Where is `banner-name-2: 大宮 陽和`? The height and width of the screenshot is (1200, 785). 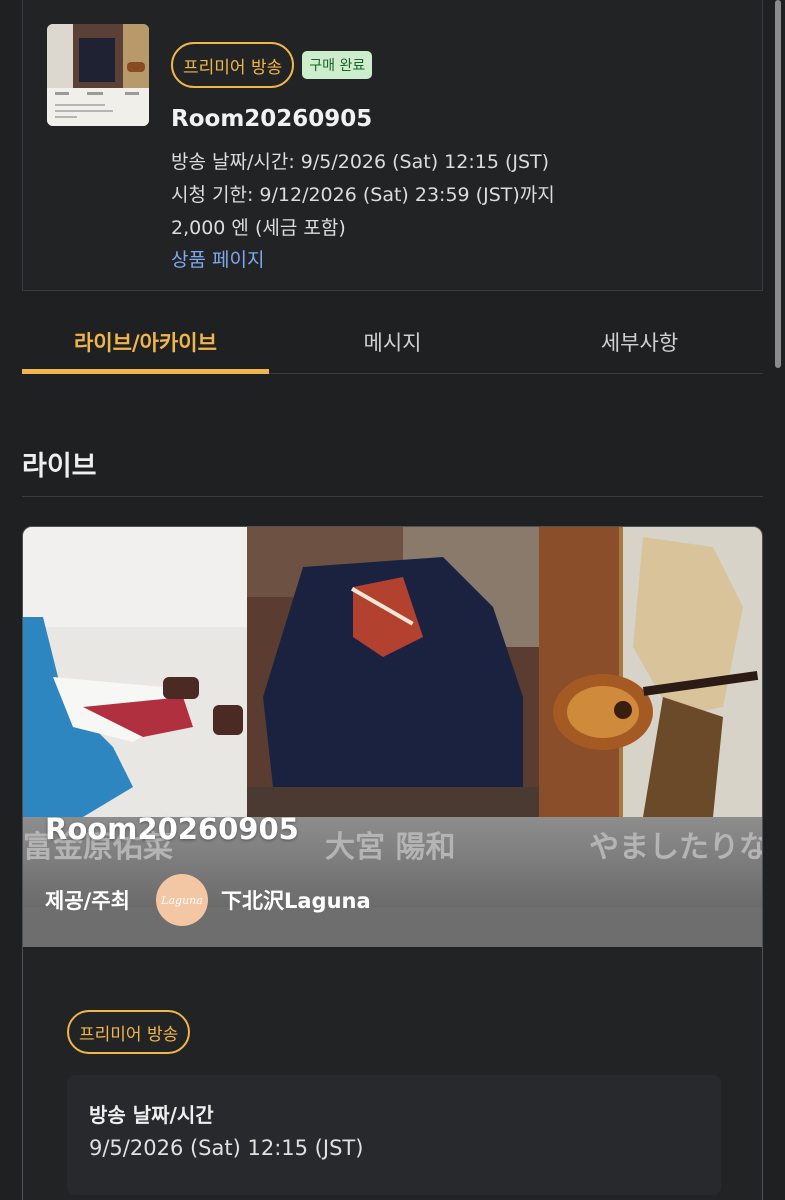 banner-name-2: 大宮 陽和 is located at coordinates (390, 847).